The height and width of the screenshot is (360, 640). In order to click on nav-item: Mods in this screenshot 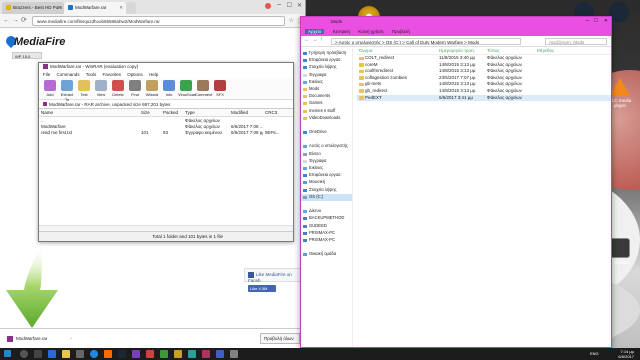, I will do `click(326, 89)`.